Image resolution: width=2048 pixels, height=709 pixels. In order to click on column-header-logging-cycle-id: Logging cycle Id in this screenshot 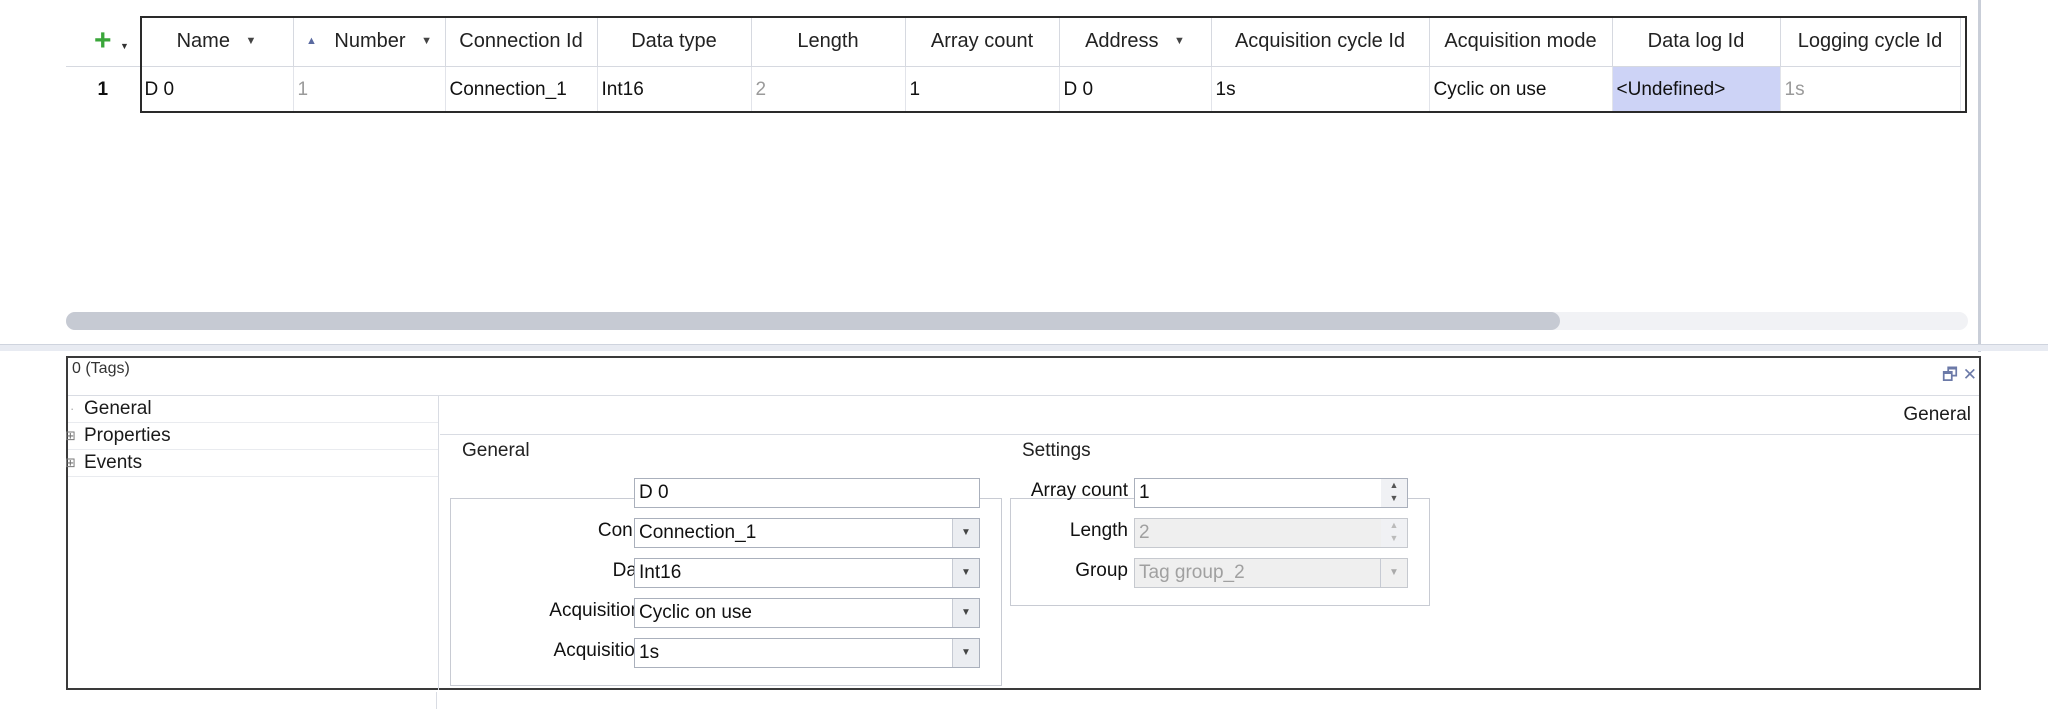, I will do `click(1870, 41)`.